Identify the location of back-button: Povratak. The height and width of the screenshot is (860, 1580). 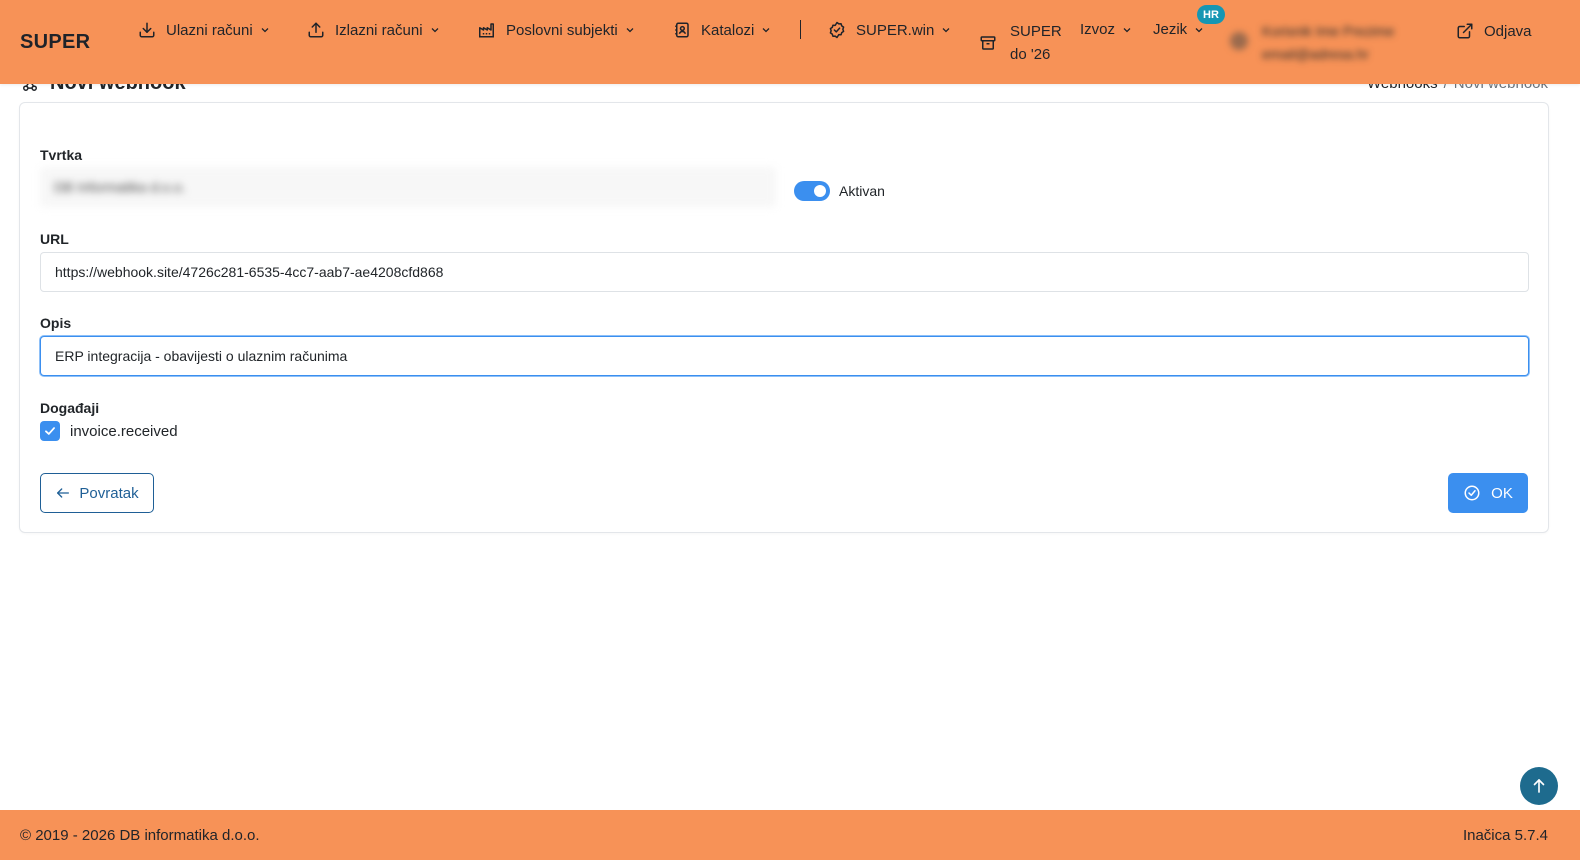
(97, 493).